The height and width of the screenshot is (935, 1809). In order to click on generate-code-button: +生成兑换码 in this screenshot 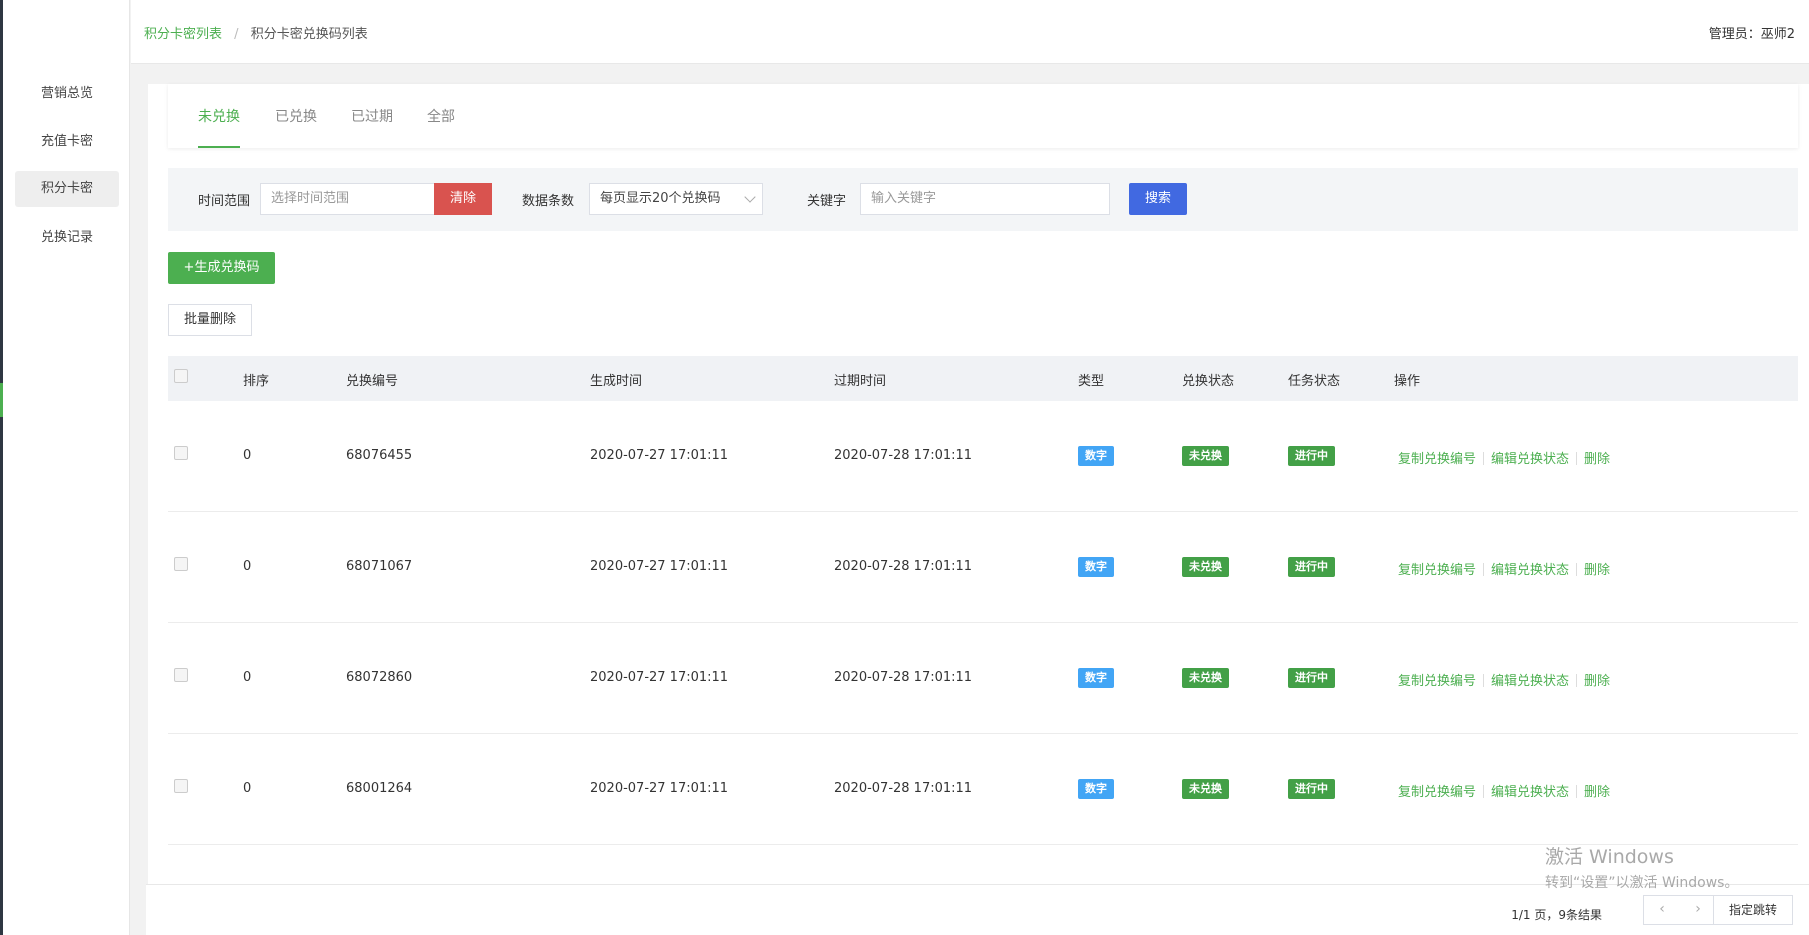, I will do `click(221, 268)`.